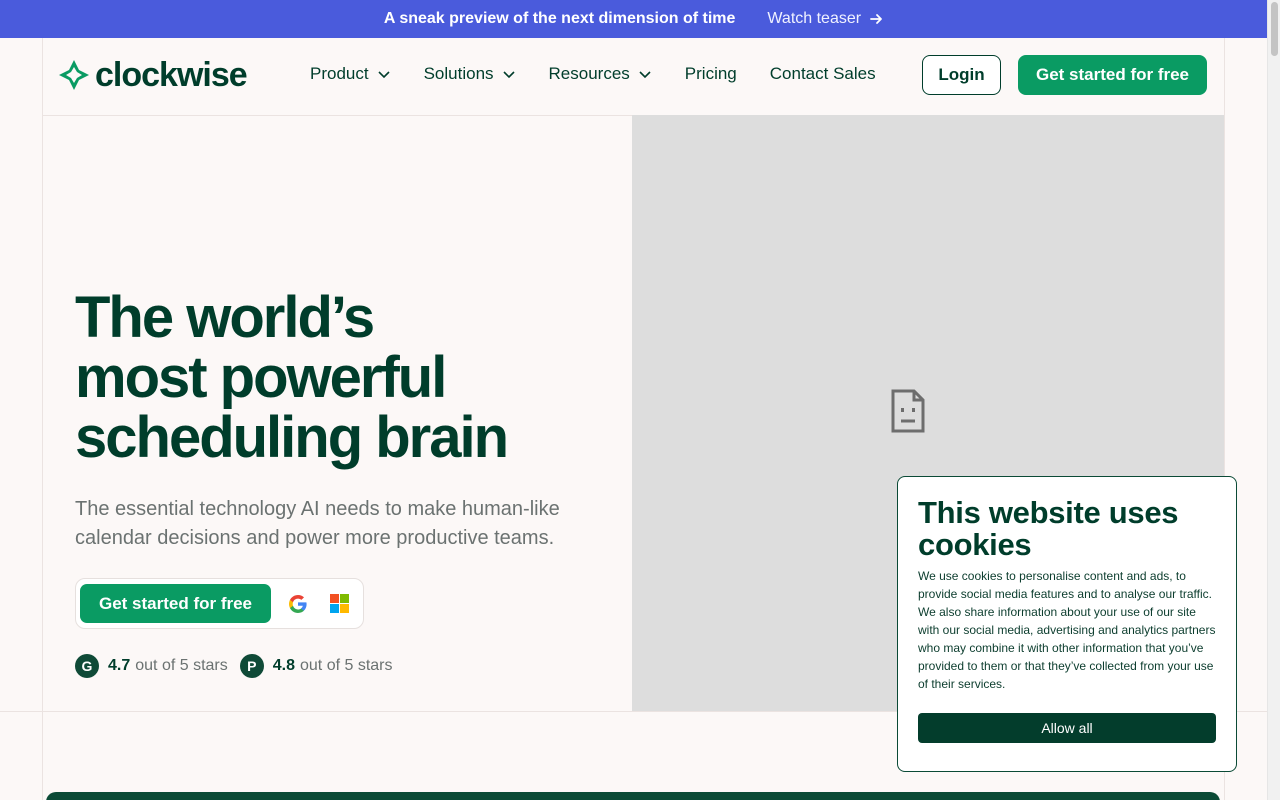  What do you see at coordinates (1274, 29) in the screenshot?
I see `scrollbar-thumb` at bounding box center [1274, 29].